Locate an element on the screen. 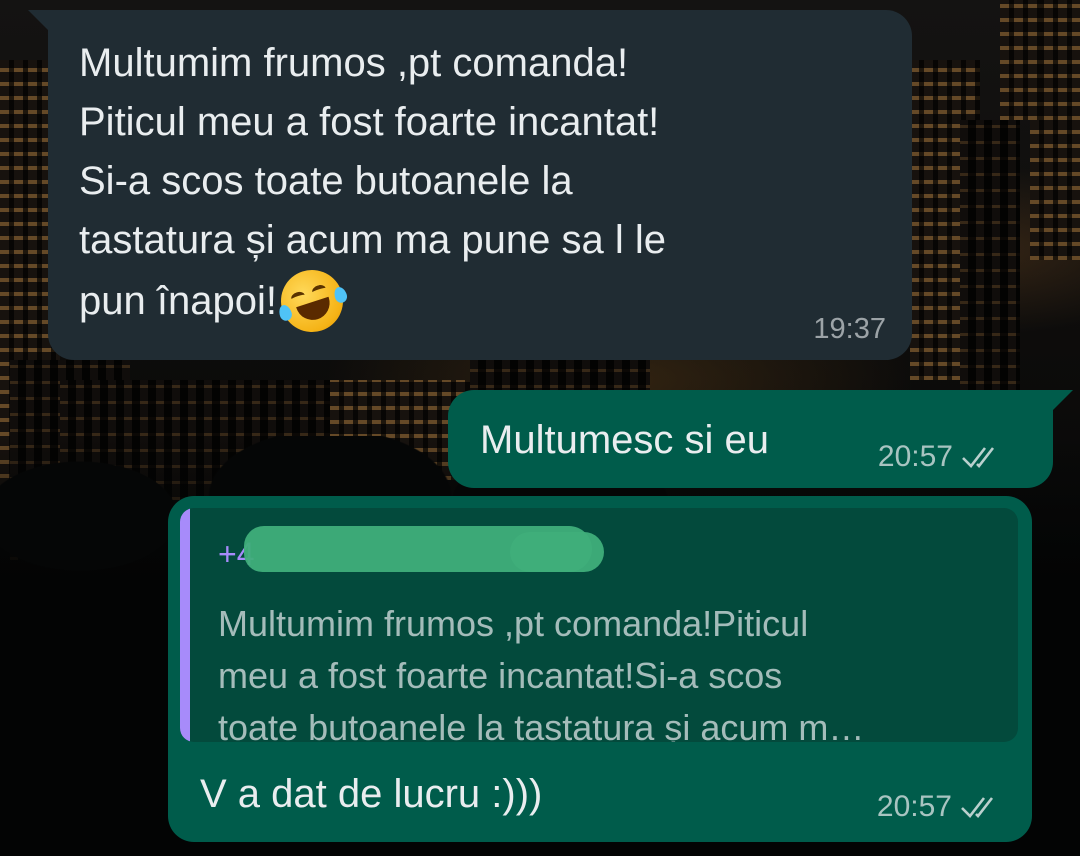 Image resolution: width=1080 pixels, height=856 pixels. message-line: tastatura și acum ma pune sa l le is located at coordinates (372, 240).